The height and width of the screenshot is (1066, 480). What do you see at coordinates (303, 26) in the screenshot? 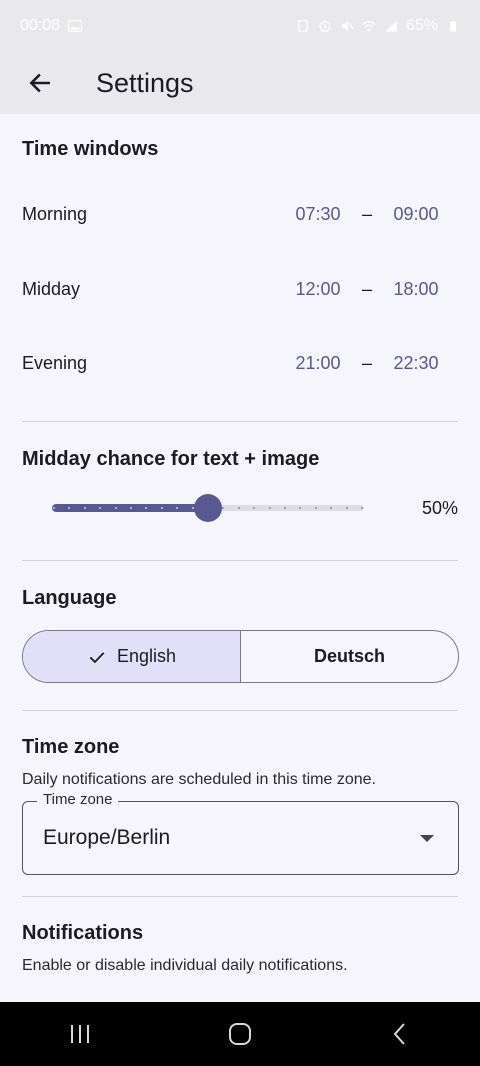
I see `nfc-icon` at bounding box center [303, 26].